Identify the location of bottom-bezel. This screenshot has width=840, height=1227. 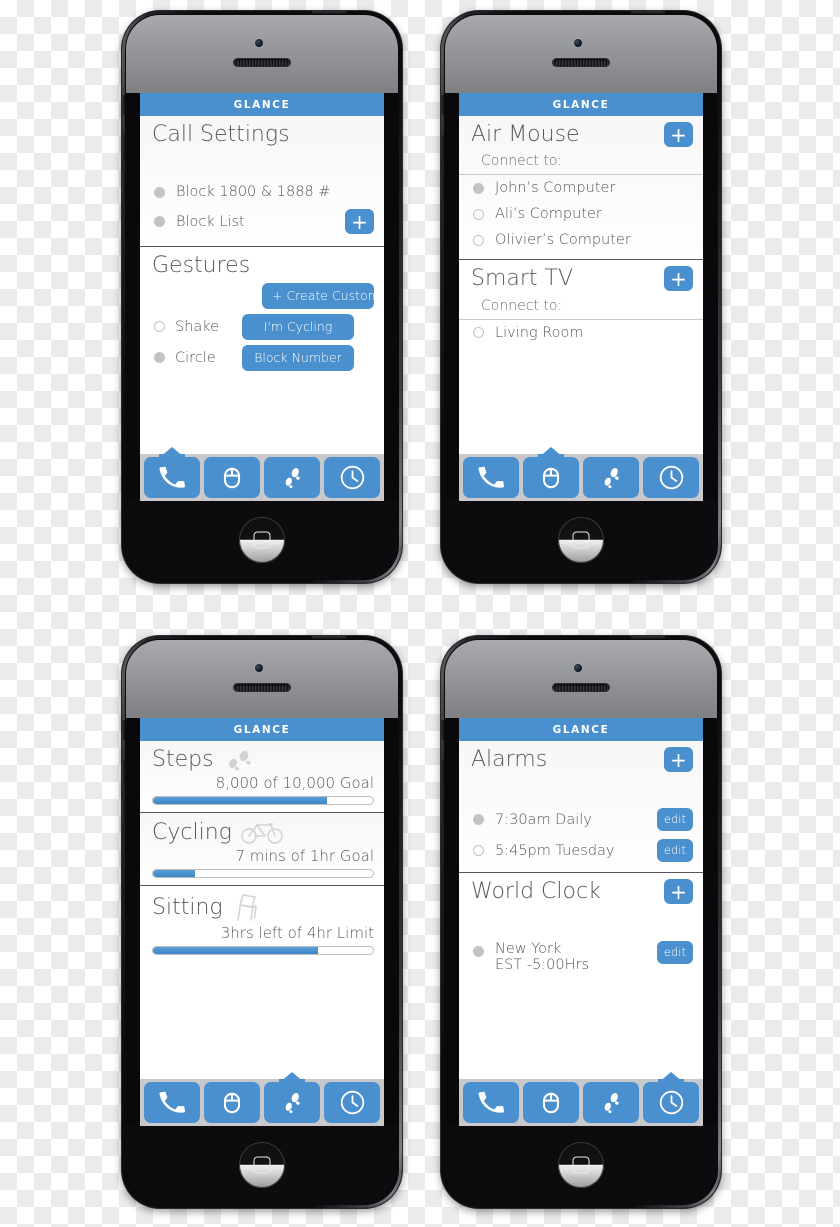
(581, 1165).